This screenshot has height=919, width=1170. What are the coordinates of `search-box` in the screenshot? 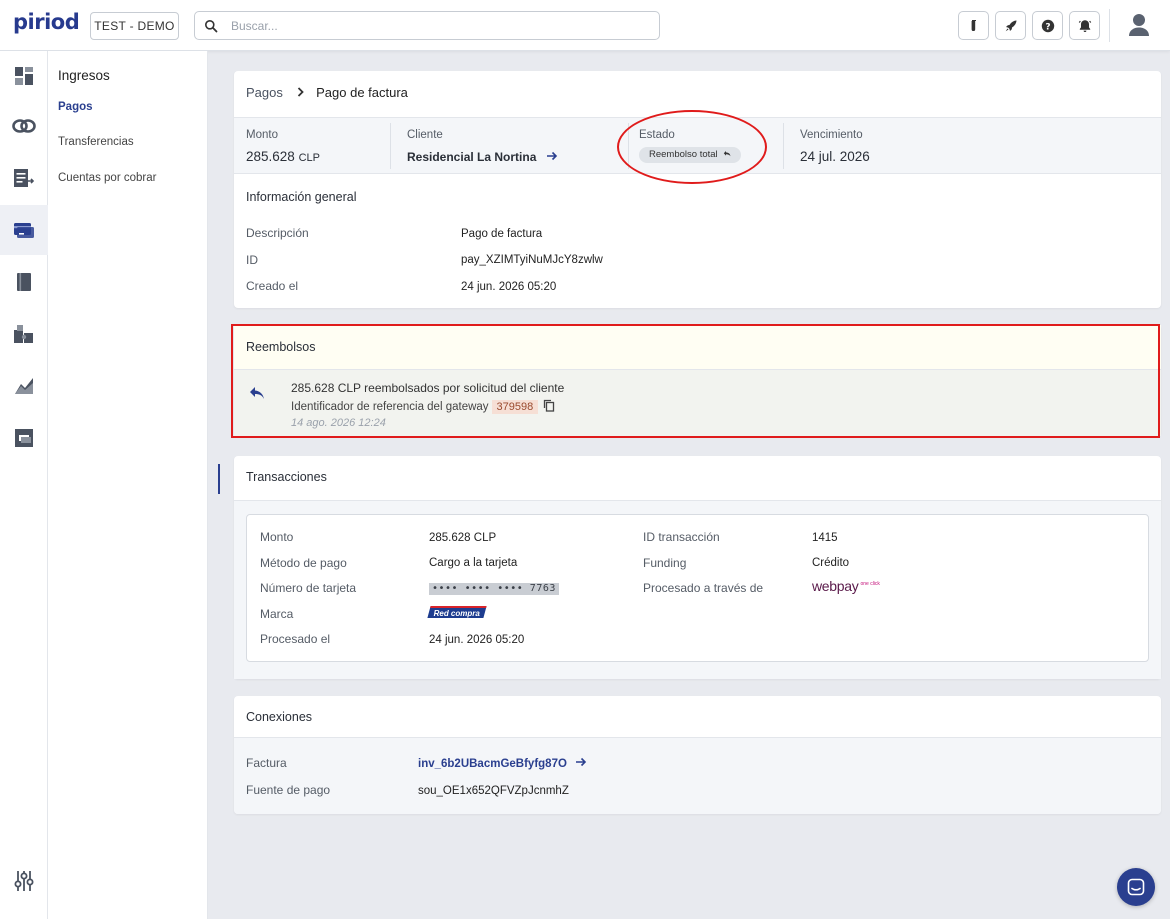 It's located at (427, 25).